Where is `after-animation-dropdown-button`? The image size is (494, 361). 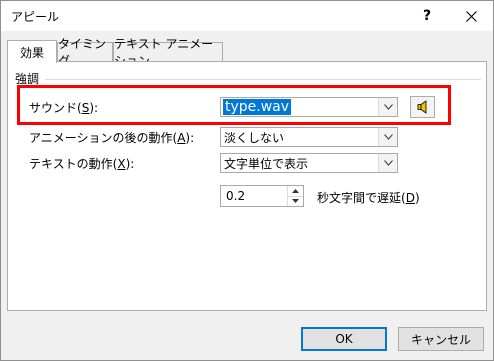 after-animation-dropdown-button is located at coordinates (387, 137).